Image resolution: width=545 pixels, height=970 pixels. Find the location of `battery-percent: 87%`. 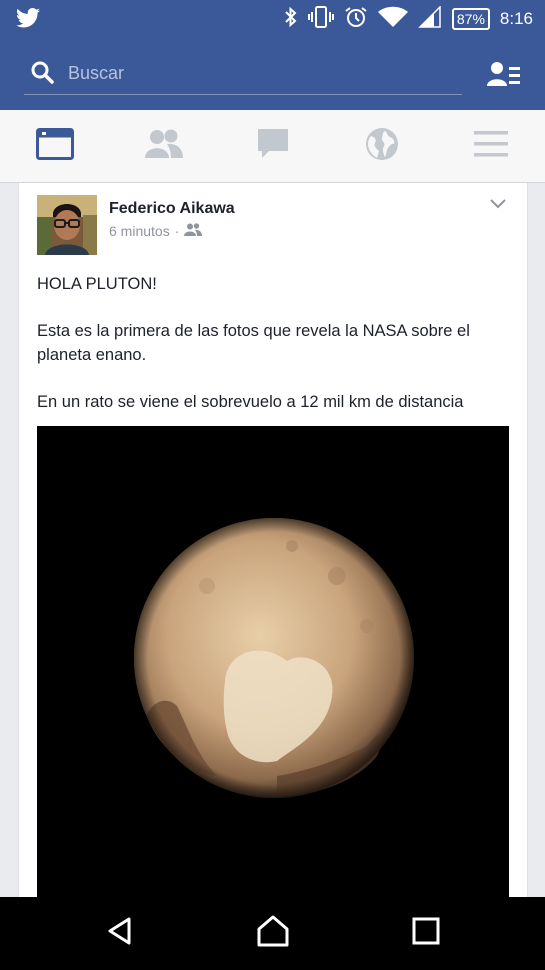

battery-percent: 87% is located at coordinates (470, 19).